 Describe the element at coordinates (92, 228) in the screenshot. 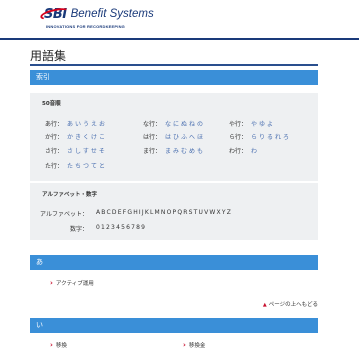

I see `digit-row: 数字： 0123456789` at that location.